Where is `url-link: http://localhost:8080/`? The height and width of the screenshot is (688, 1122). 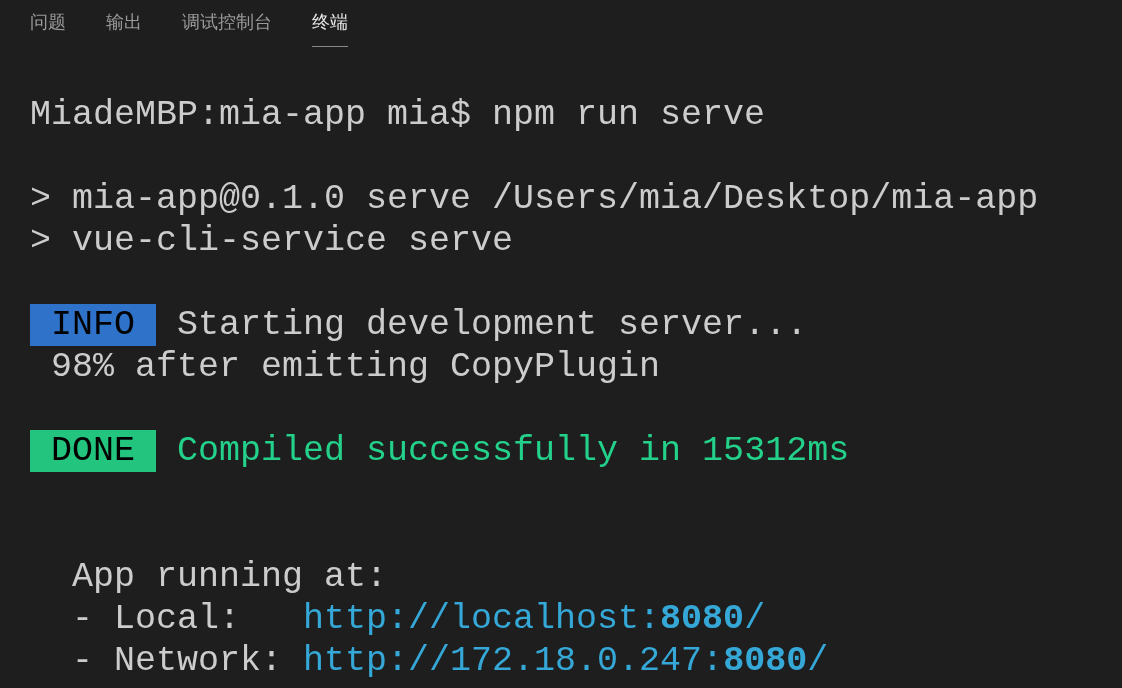
url-link: http://localhost:8080/ is located at coordinates (534, 619).